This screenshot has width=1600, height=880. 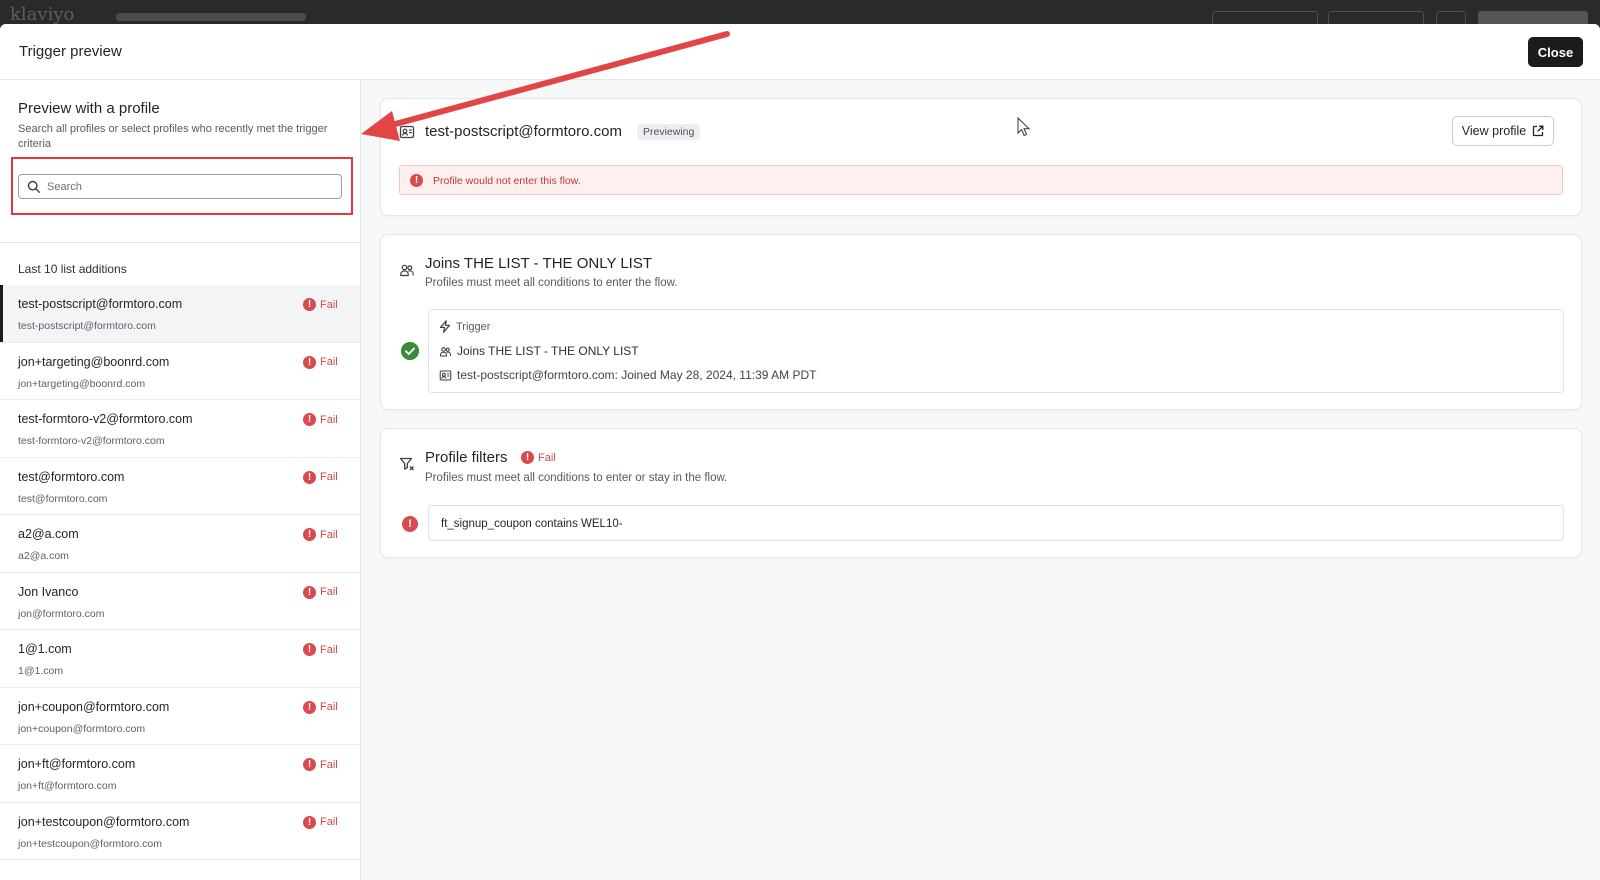 I want to click on trigger-label-row: Trigger, so click(x=464, y=326).